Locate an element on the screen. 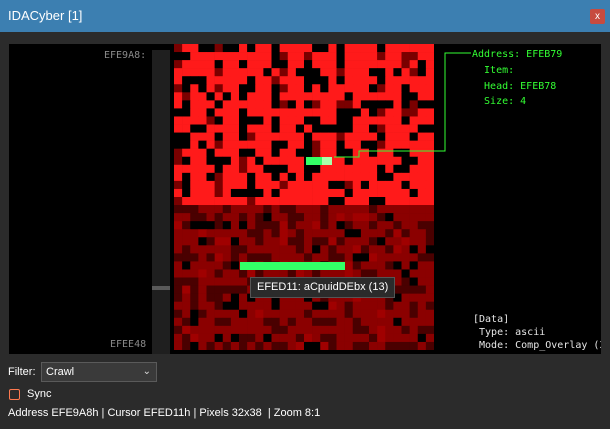 This screenshot has height=429, width=610. vertical-scrollbar is located at coordinates (161, 202).